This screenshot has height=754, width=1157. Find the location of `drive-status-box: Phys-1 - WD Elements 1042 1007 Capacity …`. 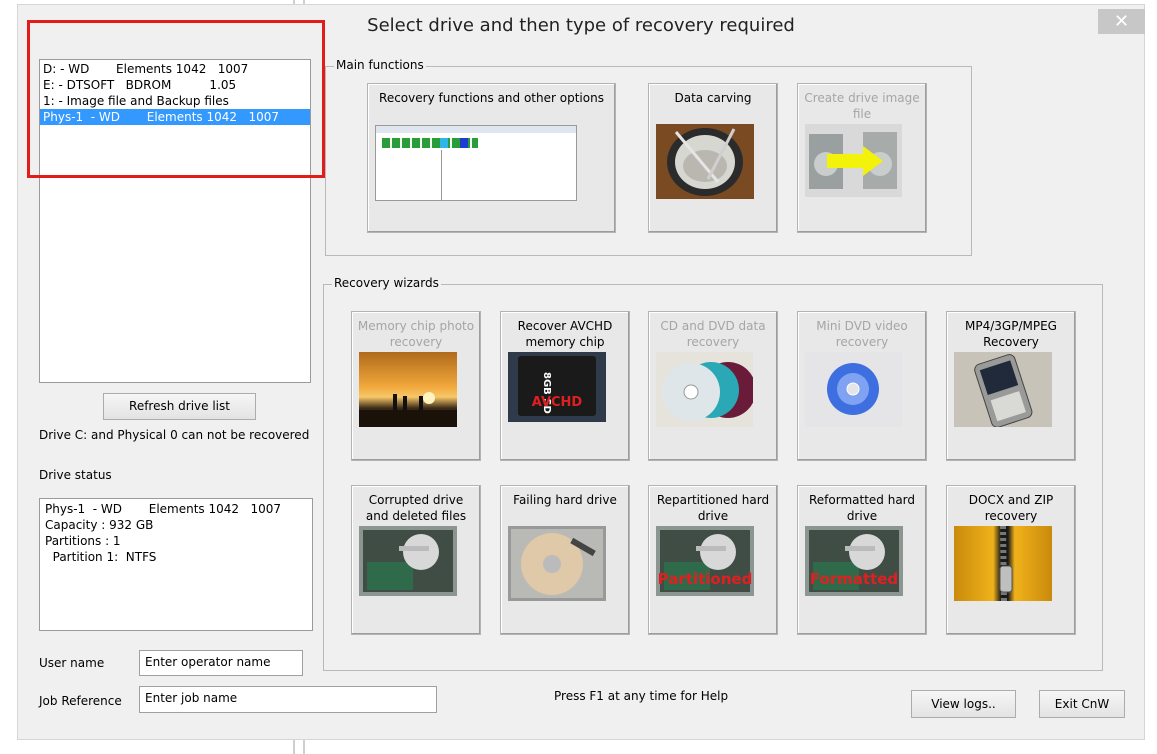

drive-status-box: Phys-1 - WD Elements 1042 1007 Capacity … is located at coordinates (176, 564).